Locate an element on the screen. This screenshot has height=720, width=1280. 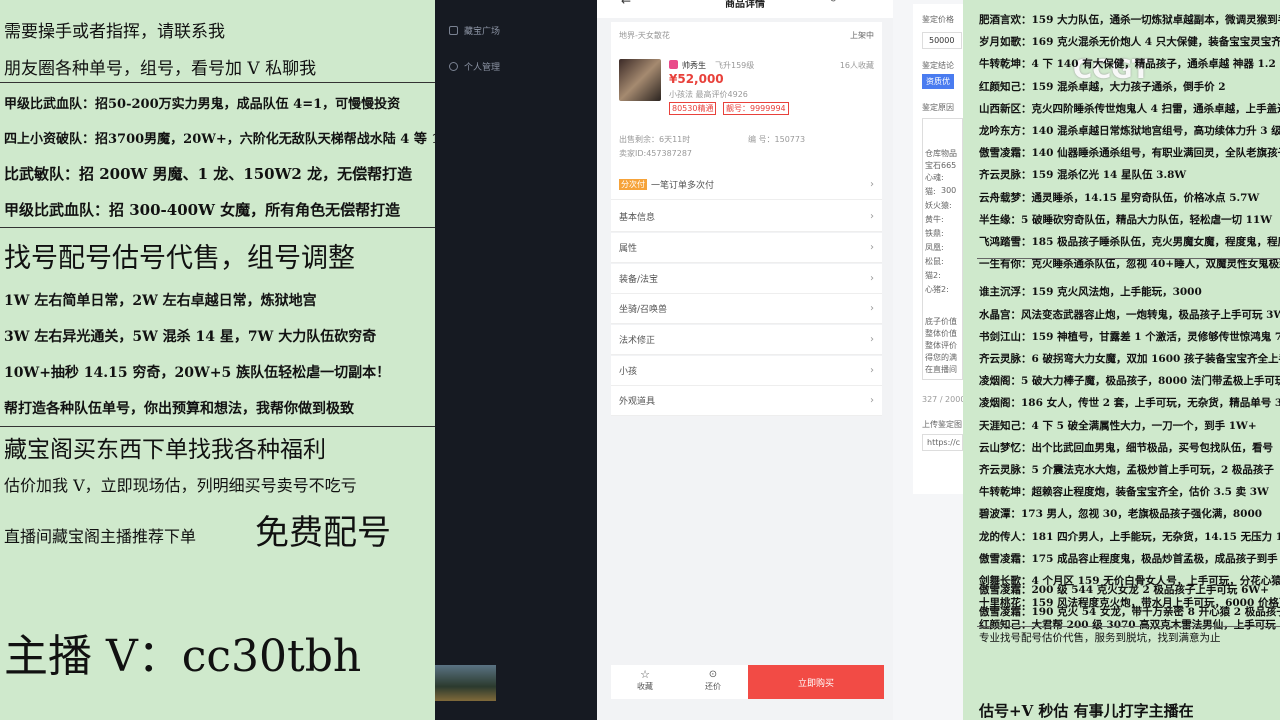
listing-line: 红颜知己：159 混杀卓越，大力孩子通杀，倒手价 2 is located at coordinates (1102, 87).